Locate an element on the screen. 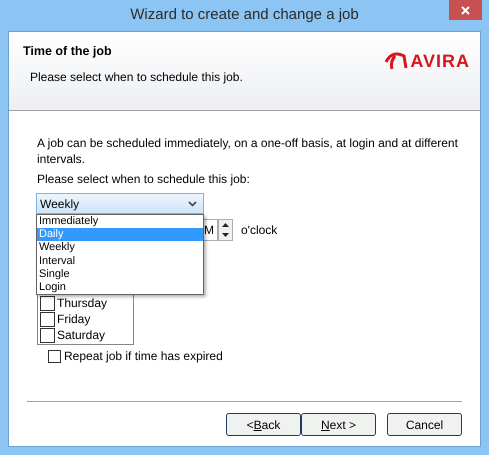 The image size is (489, 455). page-subtitle: Please select when to schedule this job. is located at coordinates (136, 77).